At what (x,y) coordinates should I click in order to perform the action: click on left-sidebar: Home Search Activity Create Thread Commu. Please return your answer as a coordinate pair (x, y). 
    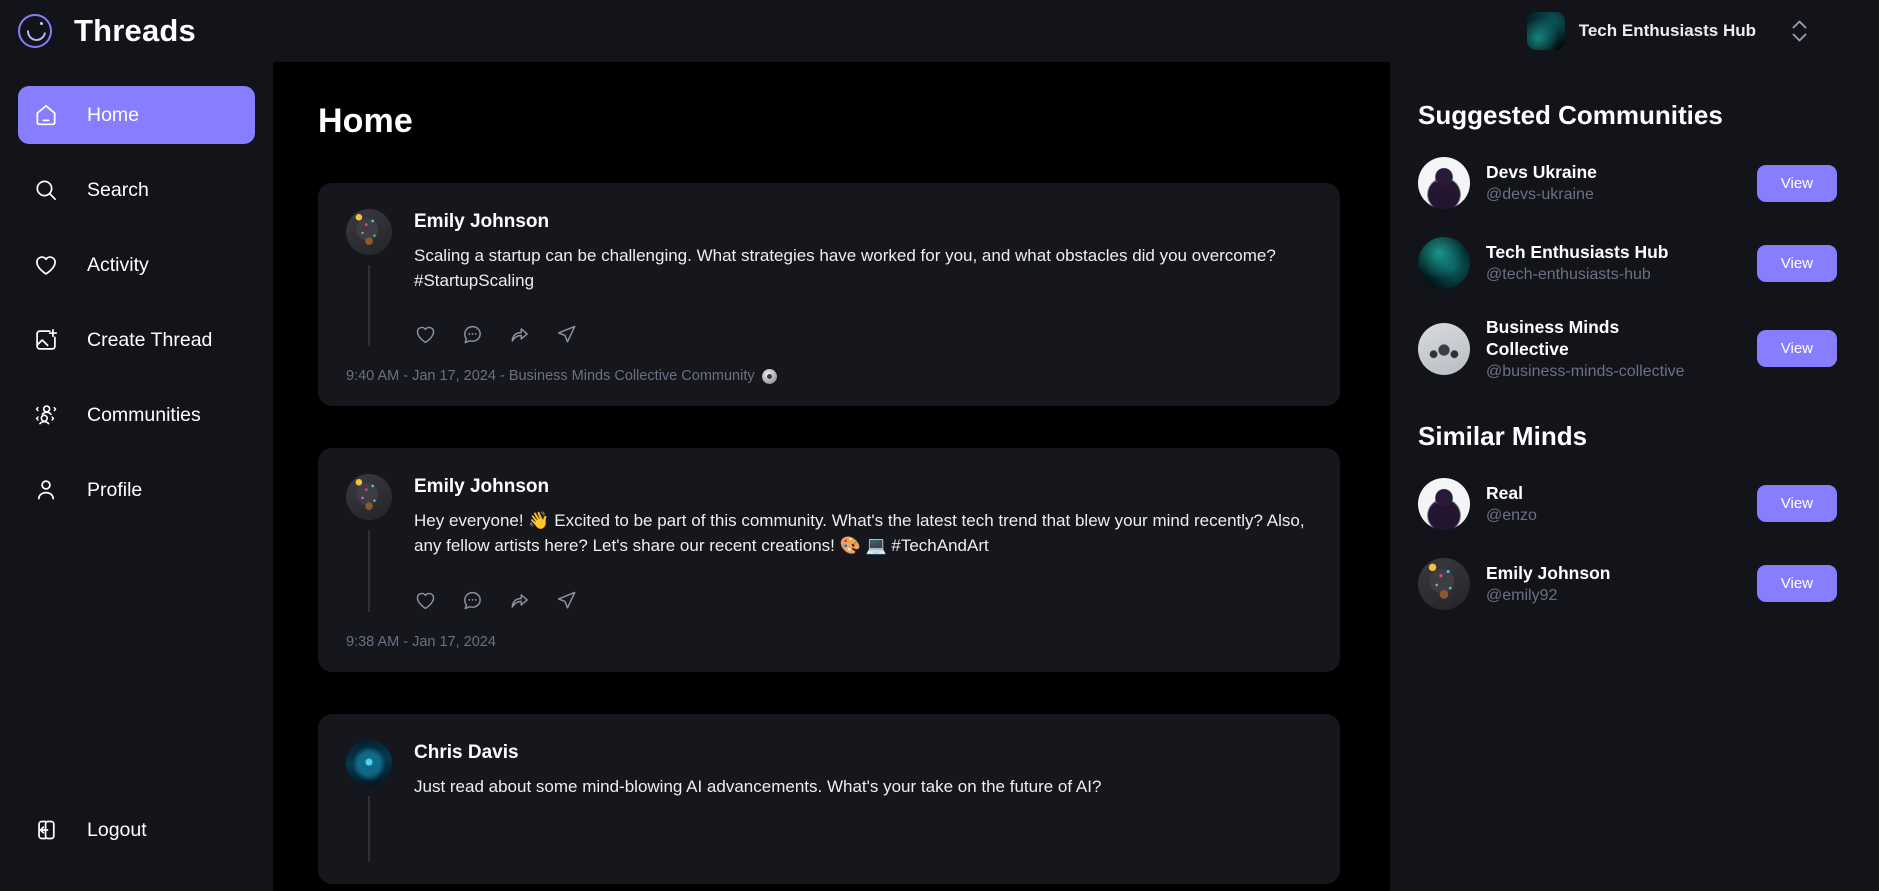
    Looking at the image, I should click on (136, 476).